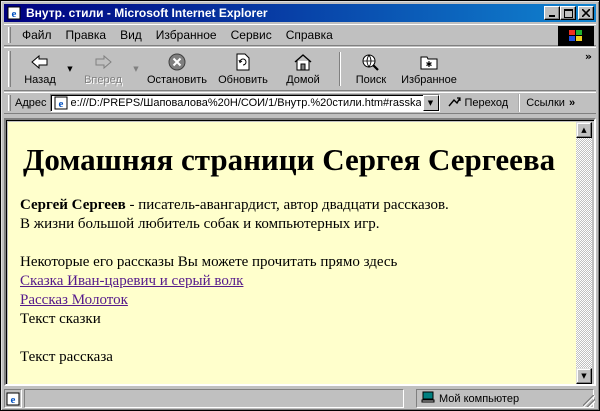  I want to click on go-button: Переход, so click(478, 103).